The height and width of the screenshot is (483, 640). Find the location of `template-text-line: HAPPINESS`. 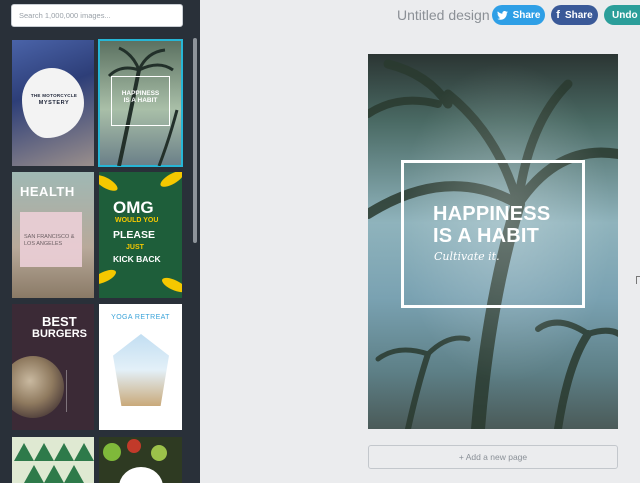

template-text-line: HAPPINESS is located at coordinates (140, 93).